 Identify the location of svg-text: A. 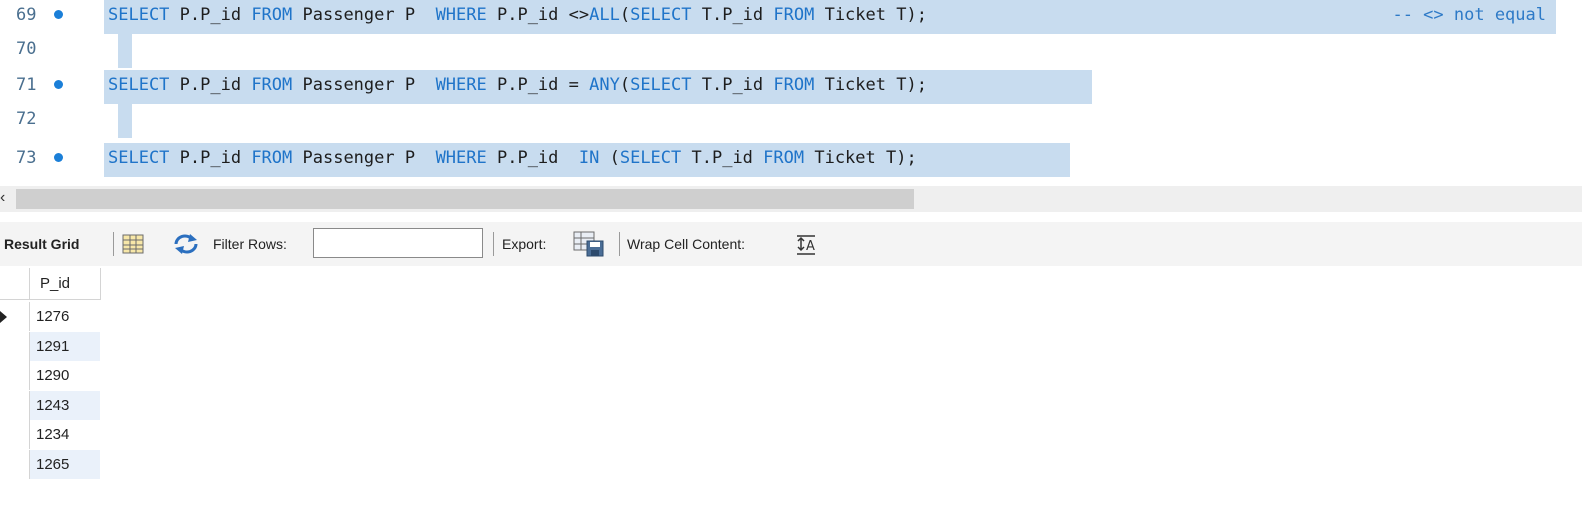
(810, 246).